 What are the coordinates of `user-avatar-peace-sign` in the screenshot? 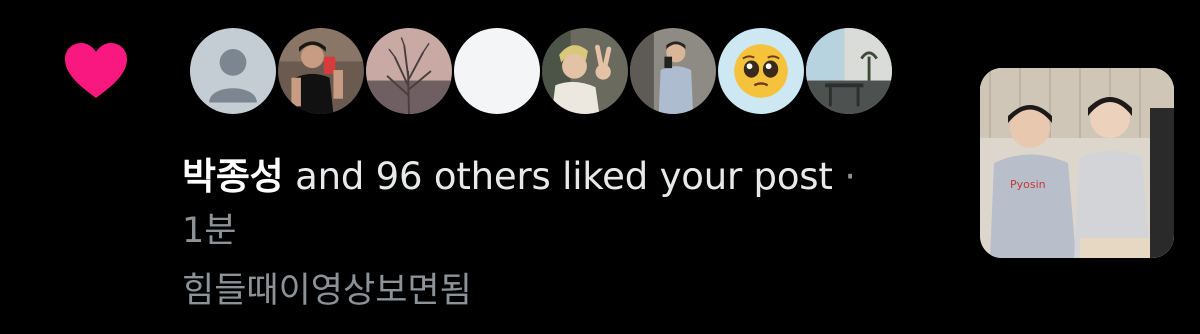 It's located at (585, 71).